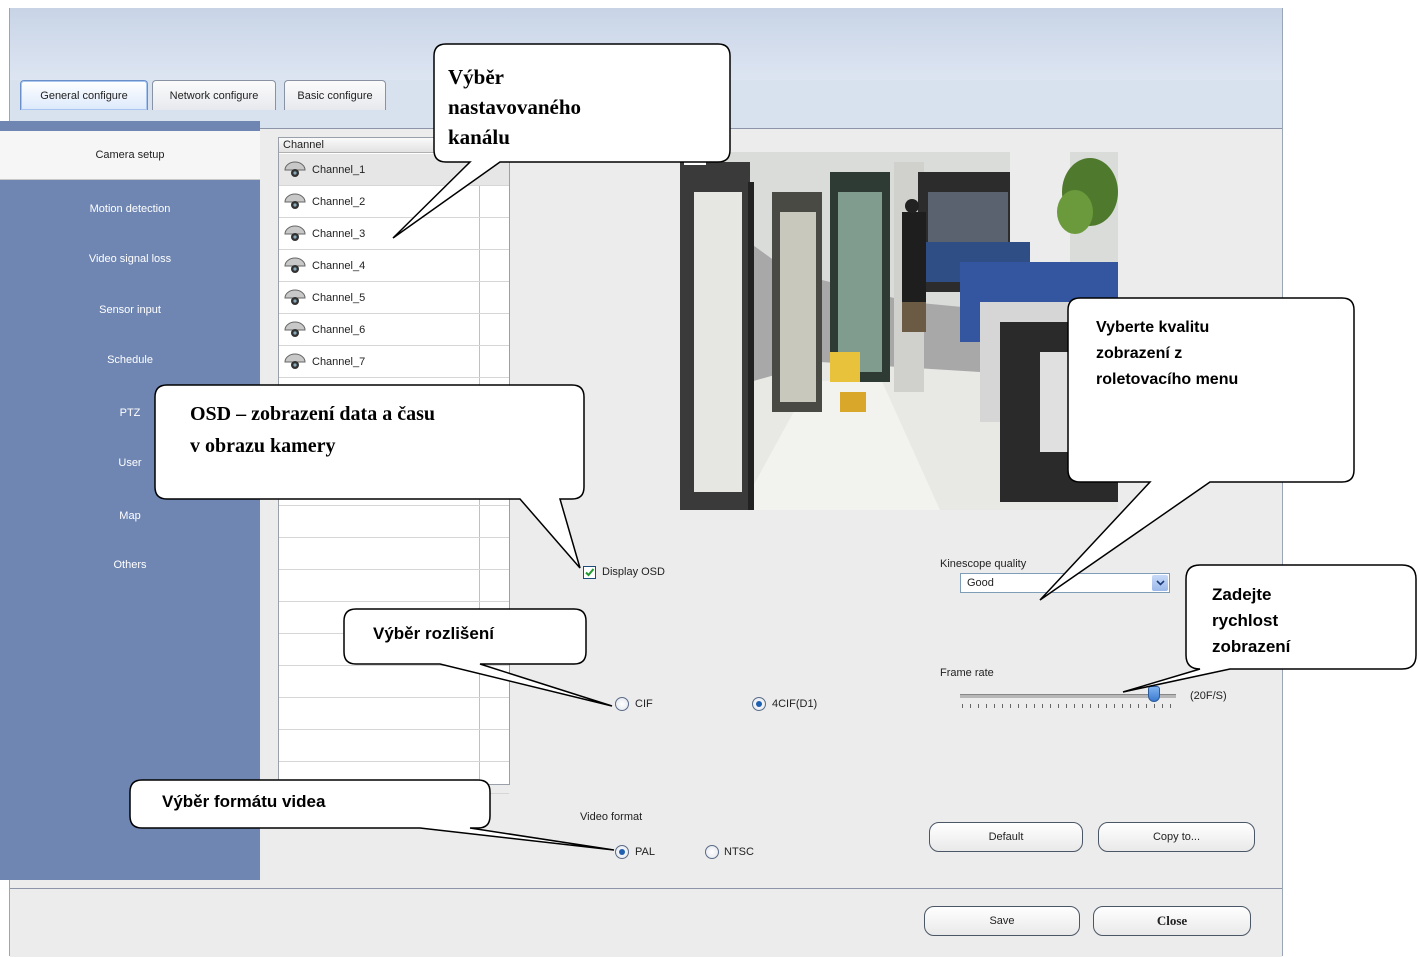 The width and height of the screenshot is (1420, 957). What do you see at coordinates (1251, 620) in the screenshot?
I see `callout-framerate-text: Zadejte rychlost zobrazení` at bounding box center [1251, 620].